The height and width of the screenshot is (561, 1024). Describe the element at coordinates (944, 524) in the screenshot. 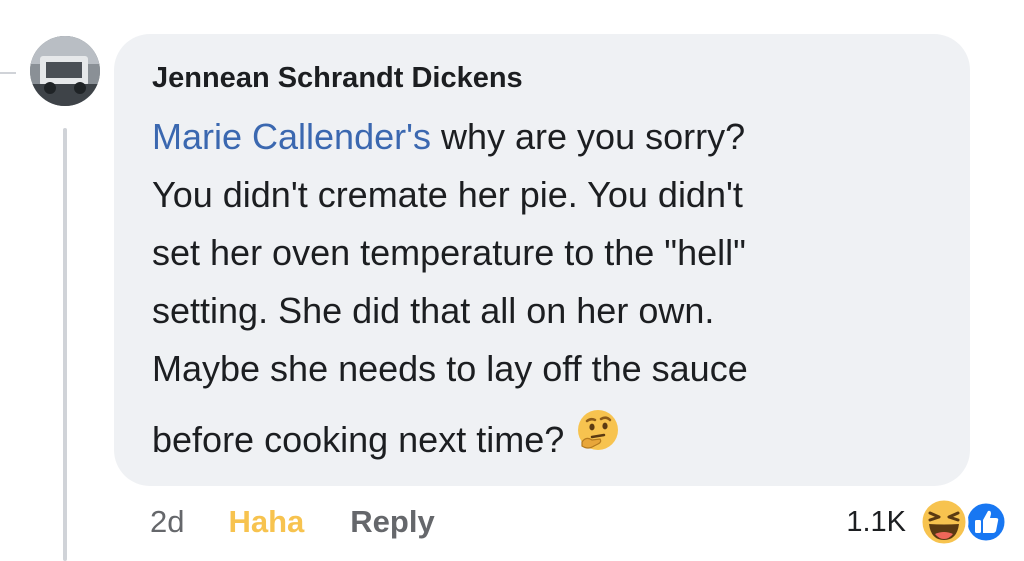

I see `haha-face-icon` at that location.